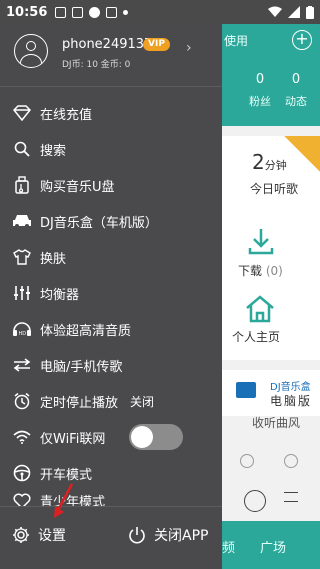  Describe the element at coordinates (27, 12) in the screenshot. I see `status-time: 10:56` at that location.